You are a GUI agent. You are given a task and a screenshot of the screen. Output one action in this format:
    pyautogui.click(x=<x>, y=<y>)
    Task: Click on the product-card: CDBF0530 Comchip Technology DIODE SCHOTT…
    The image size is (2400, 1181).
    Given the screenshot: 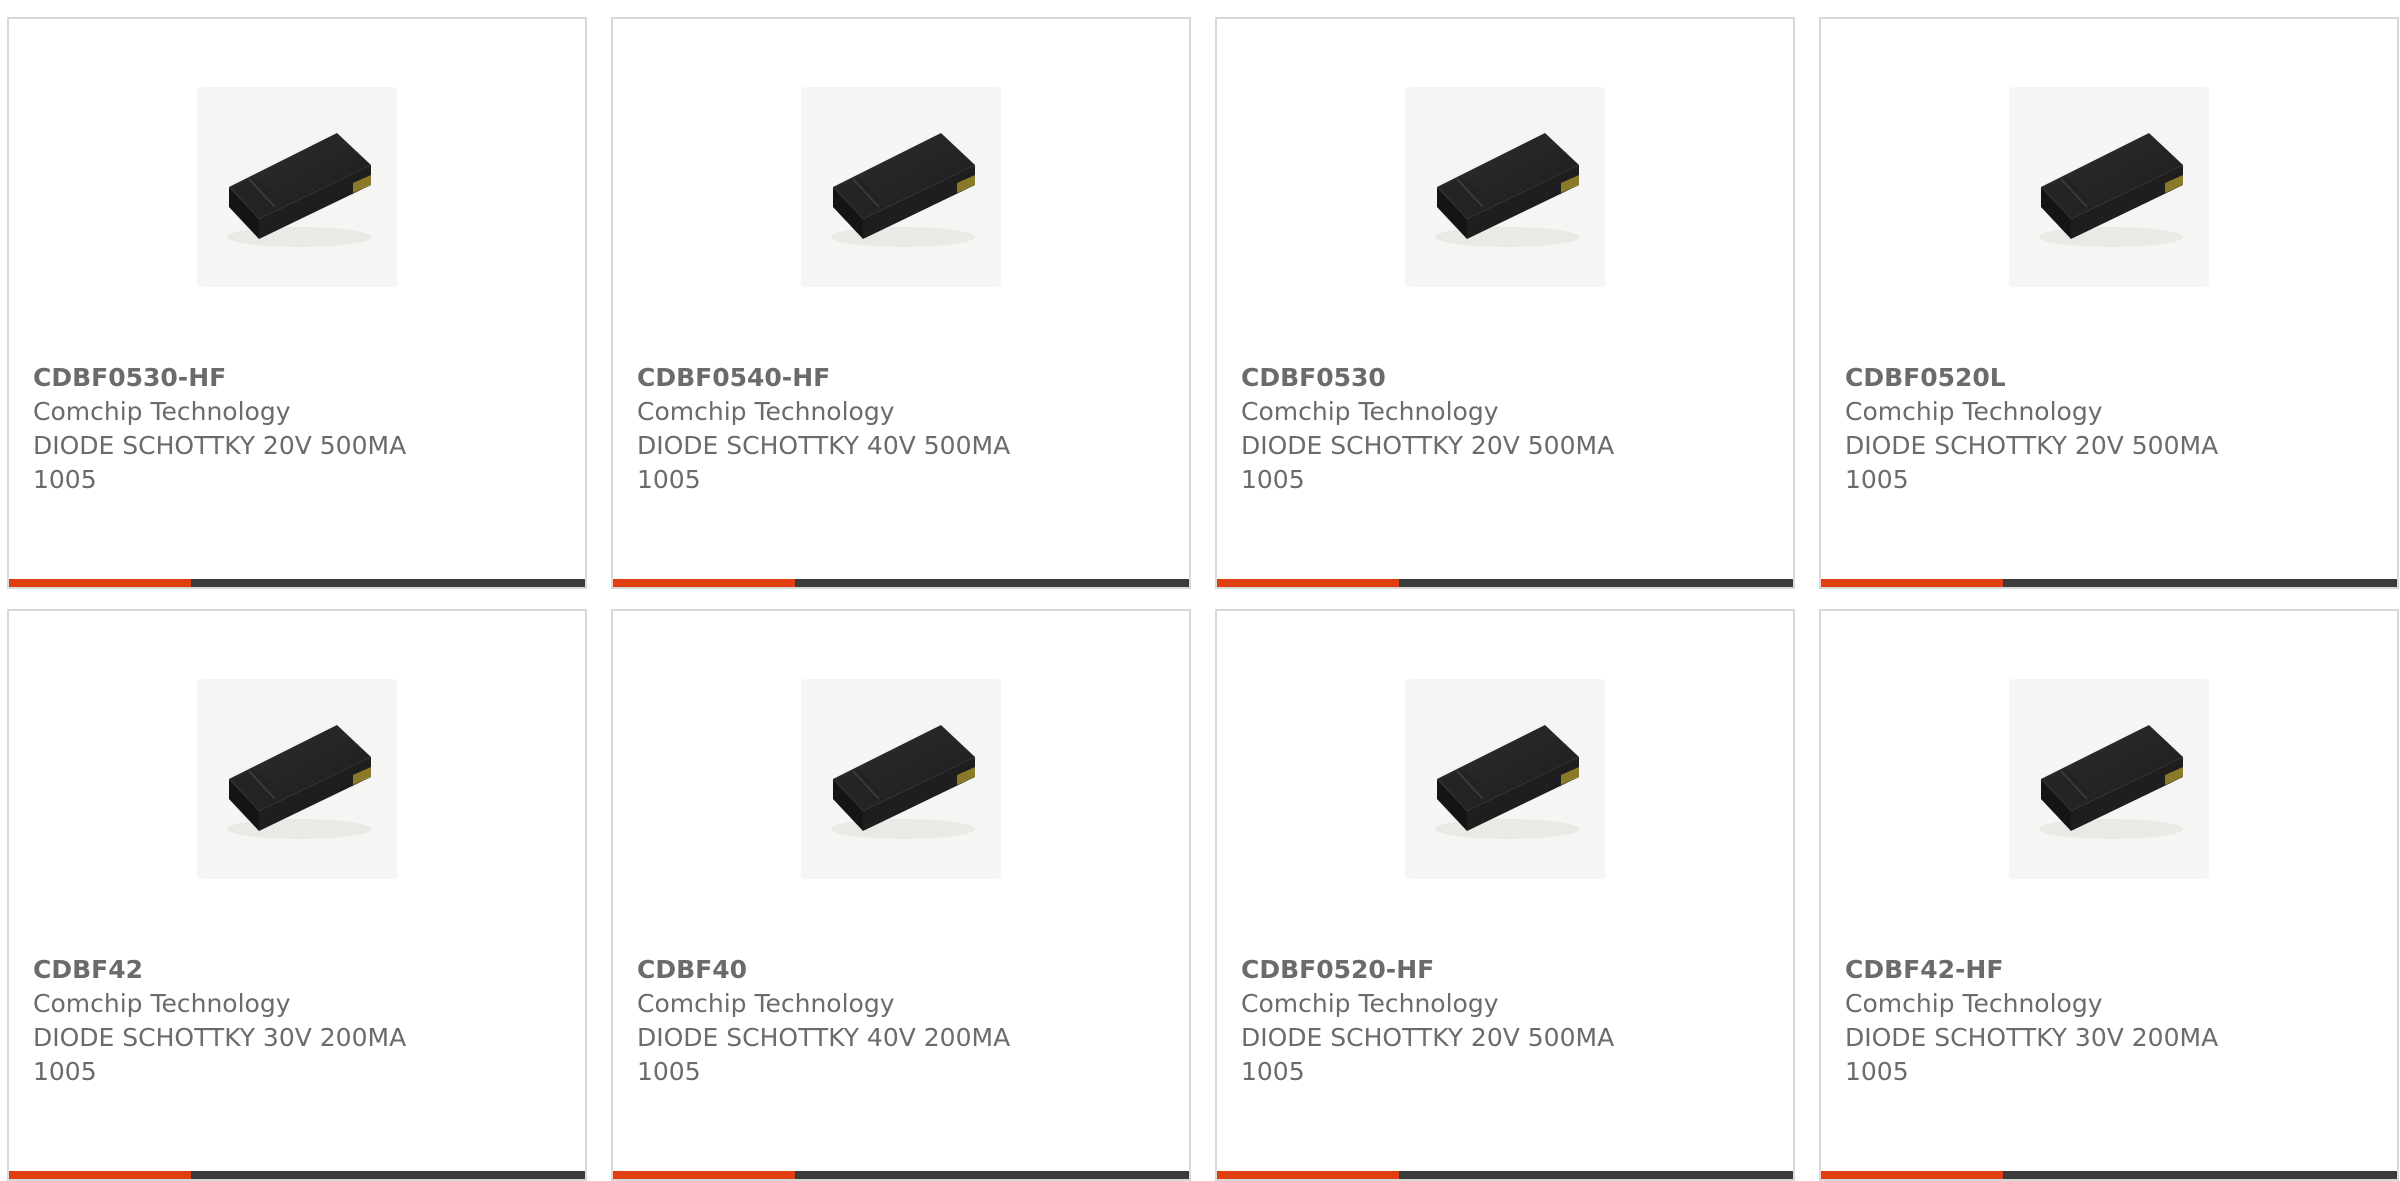 What is the action you would take?
    pyautogui.click(x=1505, y=303)
    